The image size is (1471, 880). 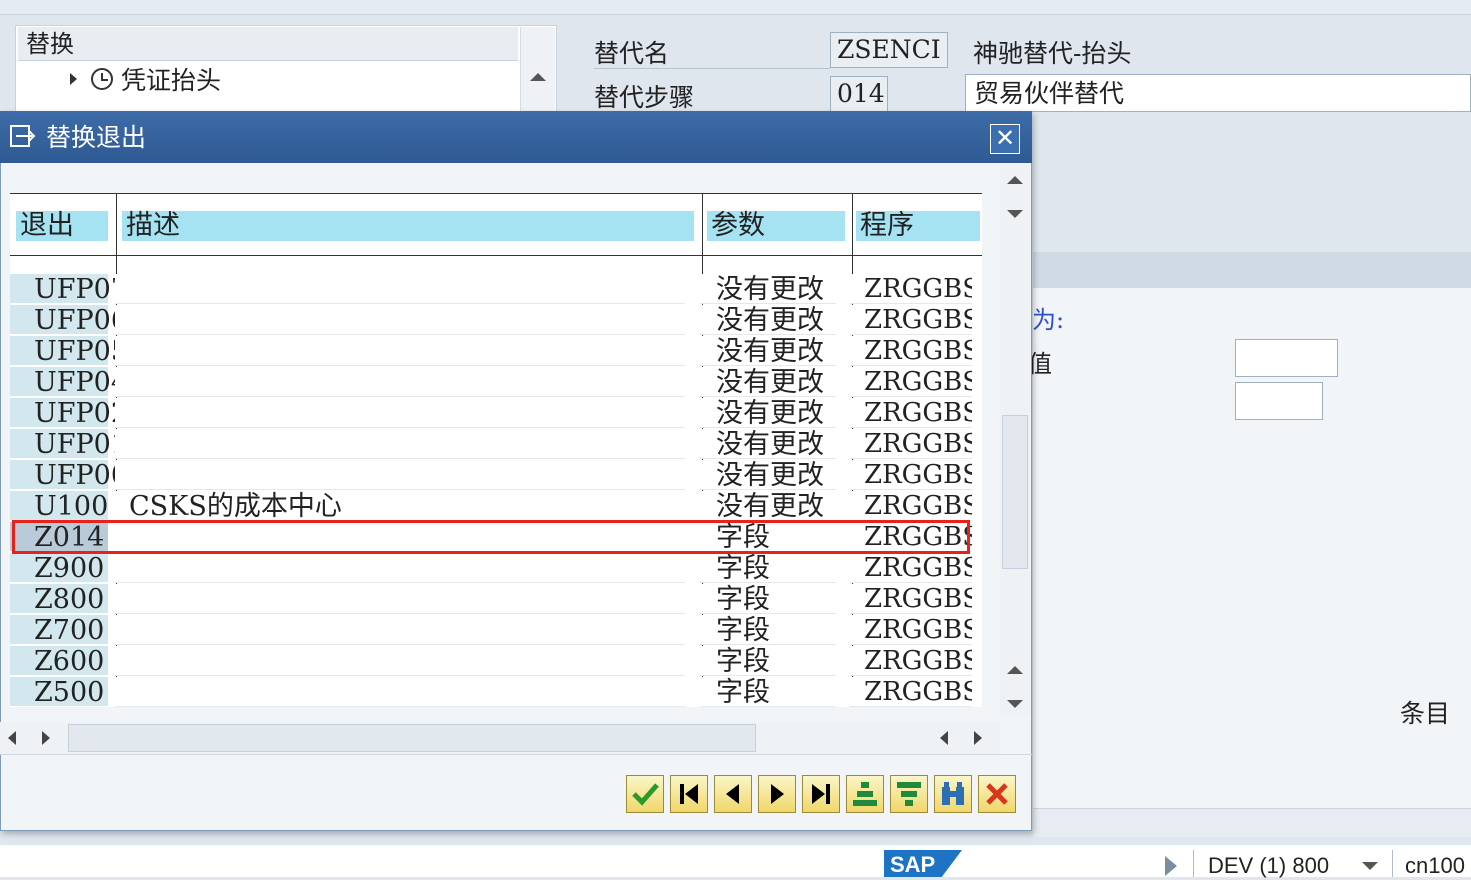 I want to click on exit-cell: UFP06, so click(x=69, y=320).